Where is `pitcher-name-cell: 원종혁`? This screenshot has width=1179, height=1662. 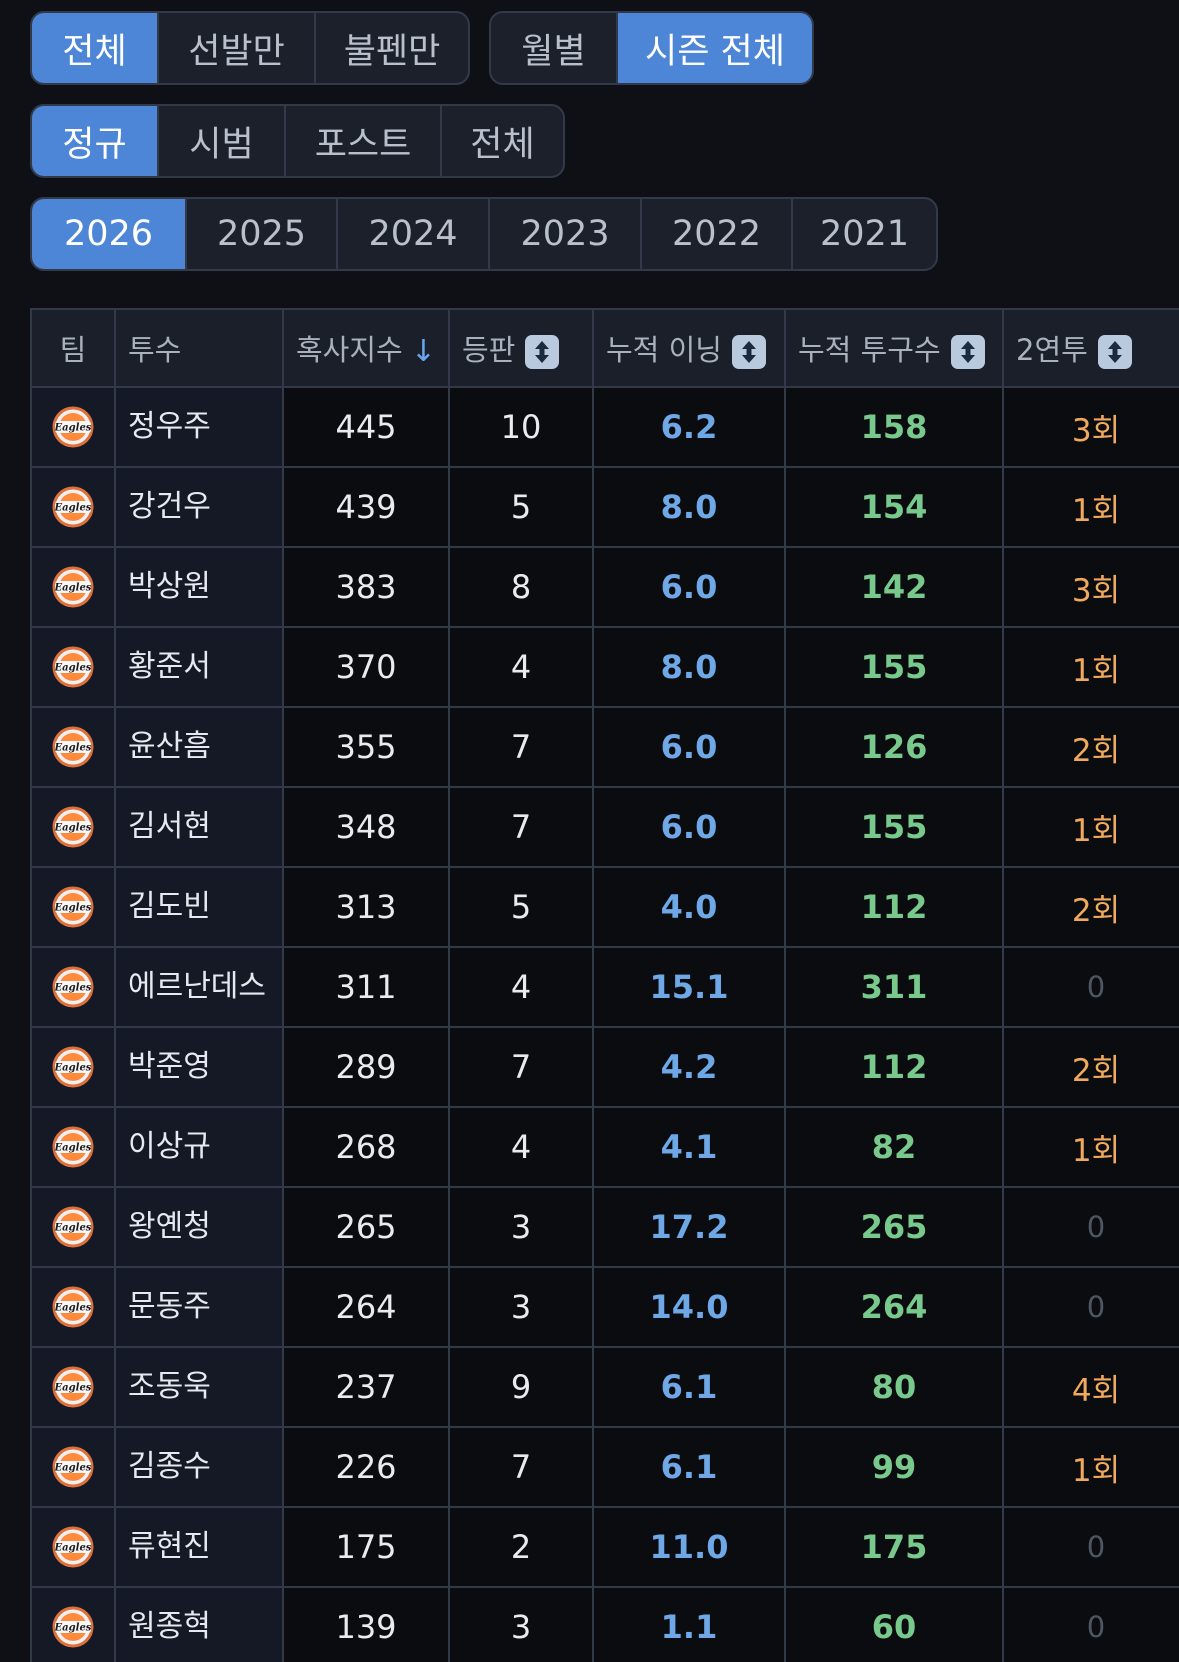
pitcher-name-cell: 원종혁 is located at coordinates (199, 1624).